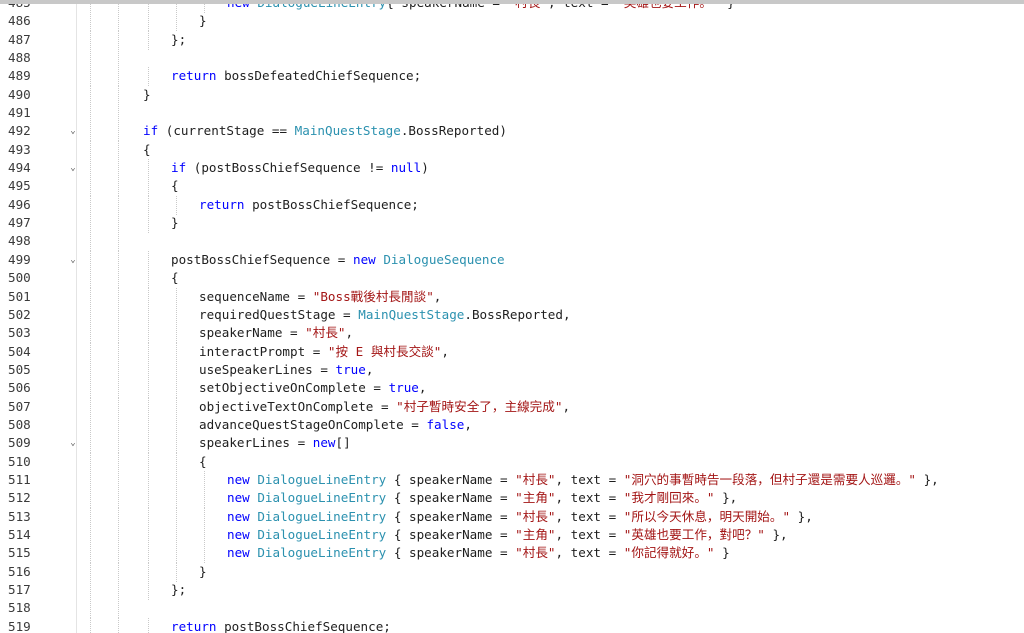  What do you see at coordinates (512, 242) in the screenshot?
I see `code-line: 498` at bounding box center [512, 242].